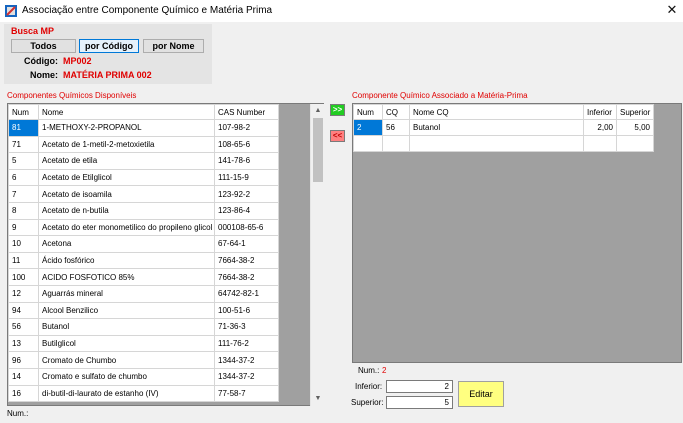 The height and width of the screenshot is (423, 683). Describe the element at coordinates (246, 144) in the screenshot. I see `cell-cas: 108-65-6` at that location.